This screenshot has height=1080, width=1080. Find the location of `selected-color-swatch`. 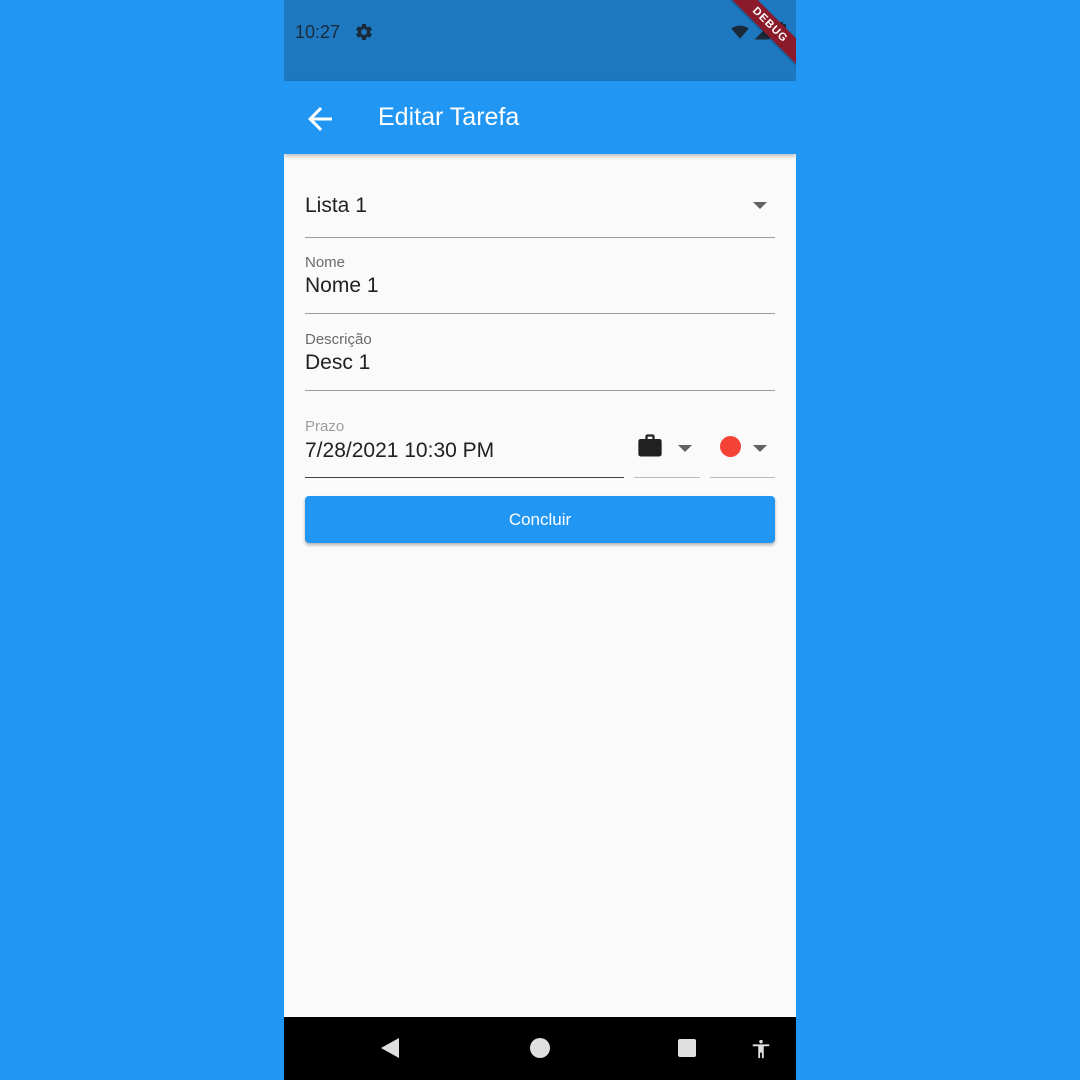

selected-color-swatch is located at coordinates (730, 446).